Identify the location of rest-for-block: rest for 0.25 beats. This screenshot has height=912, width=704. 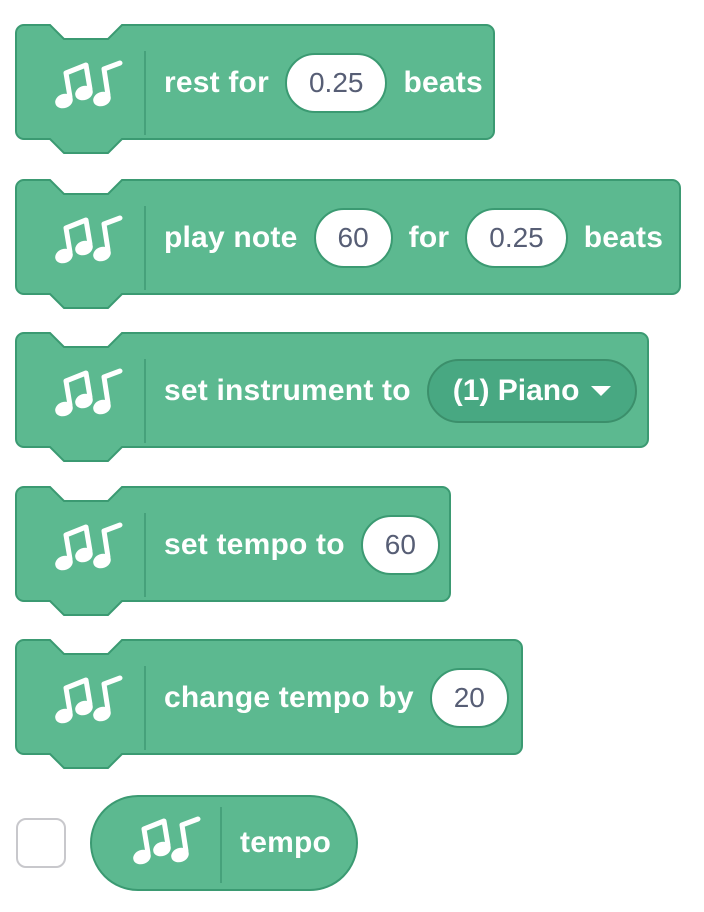
(255, 89).